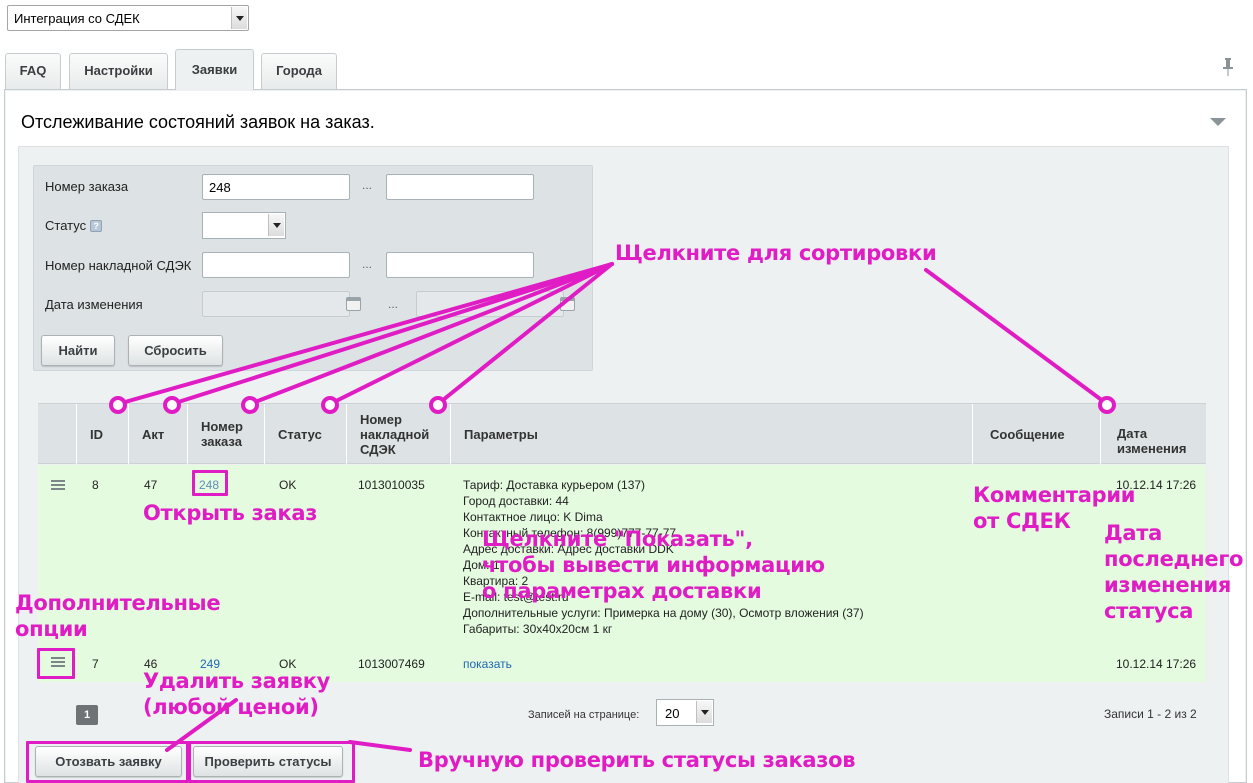 The height and width of the screenshot is (783, 1253). What do you see at coordinates (151, 485) in the screenshot?
I see `row-act: 47` at bounding box center [151, 485].